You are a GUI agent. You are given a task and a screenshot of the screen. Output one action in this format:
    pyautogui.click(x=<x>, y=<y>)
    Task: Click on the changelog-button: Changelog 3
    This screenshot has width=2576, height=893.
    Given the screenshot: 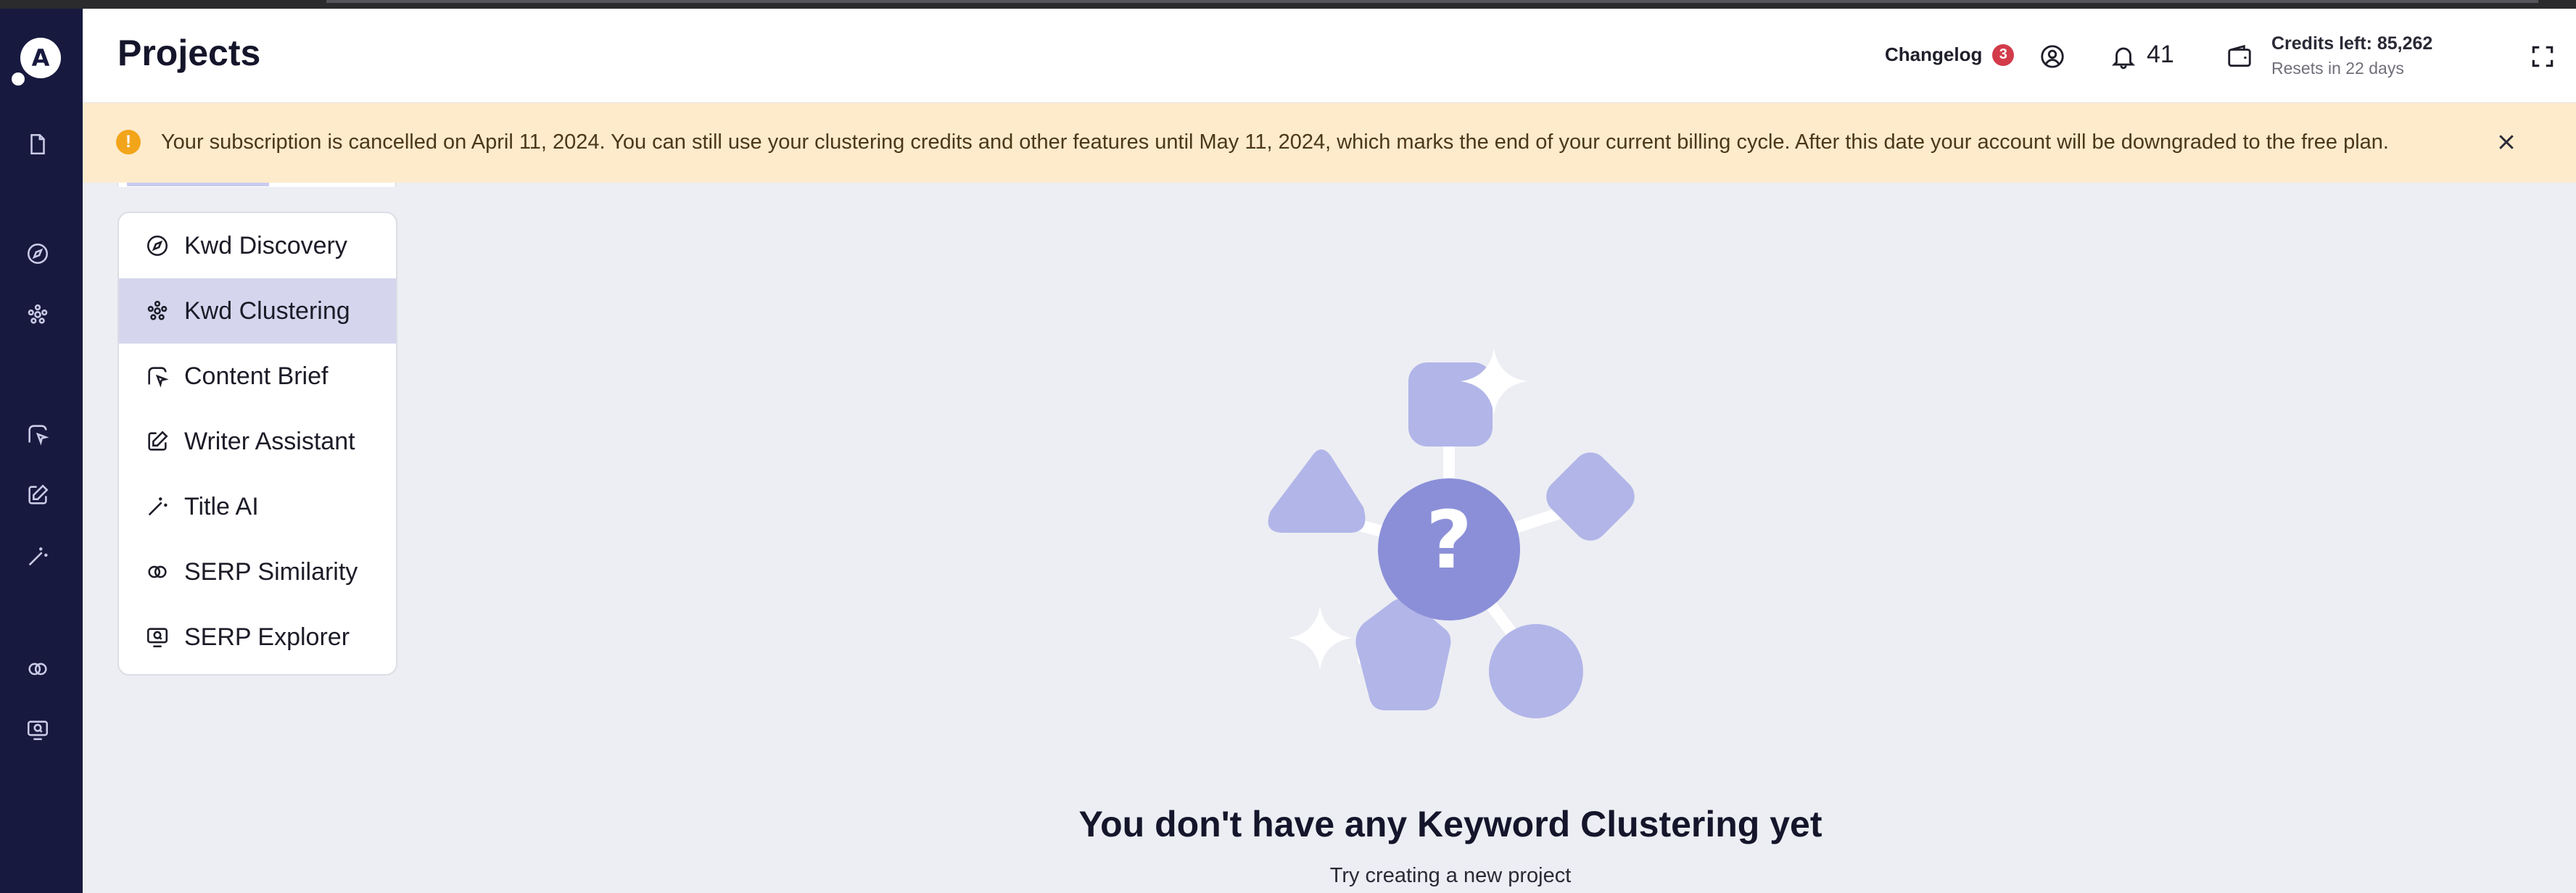 What is the action you would take?
    pyautogui.click(x=1950, y=55)
    